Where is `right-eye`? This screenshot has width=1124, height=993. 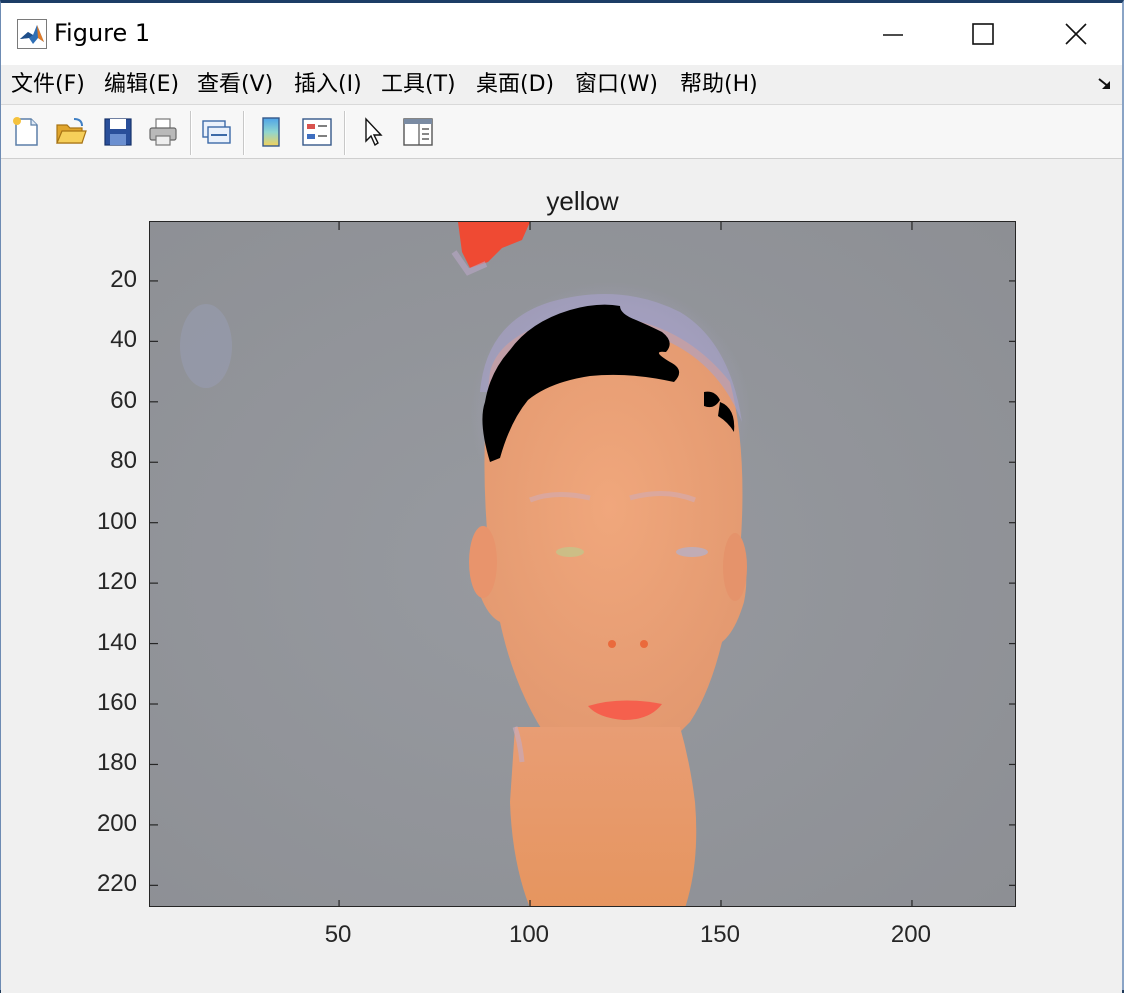 right-eye is located at coordinates (692, 552).